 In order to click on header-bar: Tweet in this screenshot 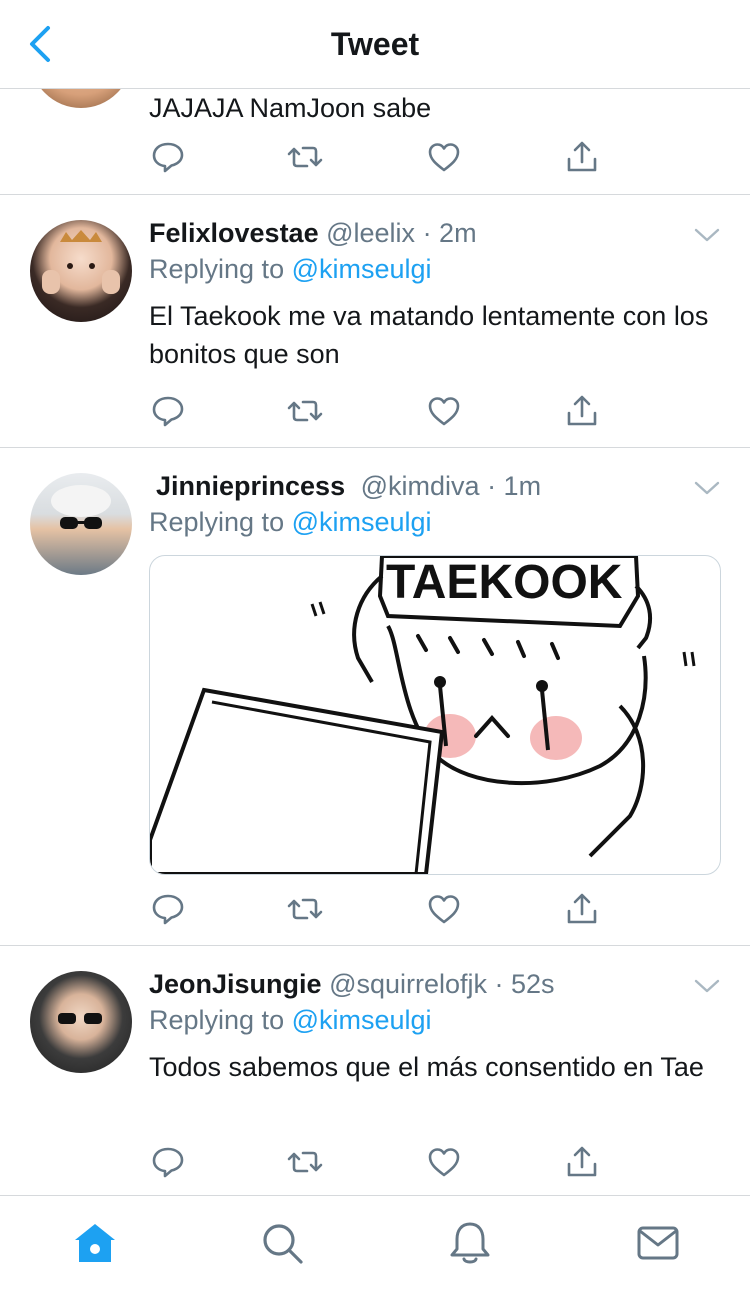, I will do `click(375, 44)`.